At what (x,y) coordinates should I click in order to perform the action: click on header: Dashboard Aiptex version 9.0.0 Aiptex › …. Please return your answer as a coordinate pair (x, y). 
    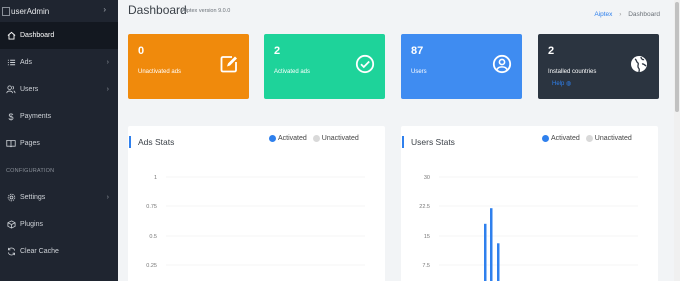
    Looking at the image, I should click on (399, 13).